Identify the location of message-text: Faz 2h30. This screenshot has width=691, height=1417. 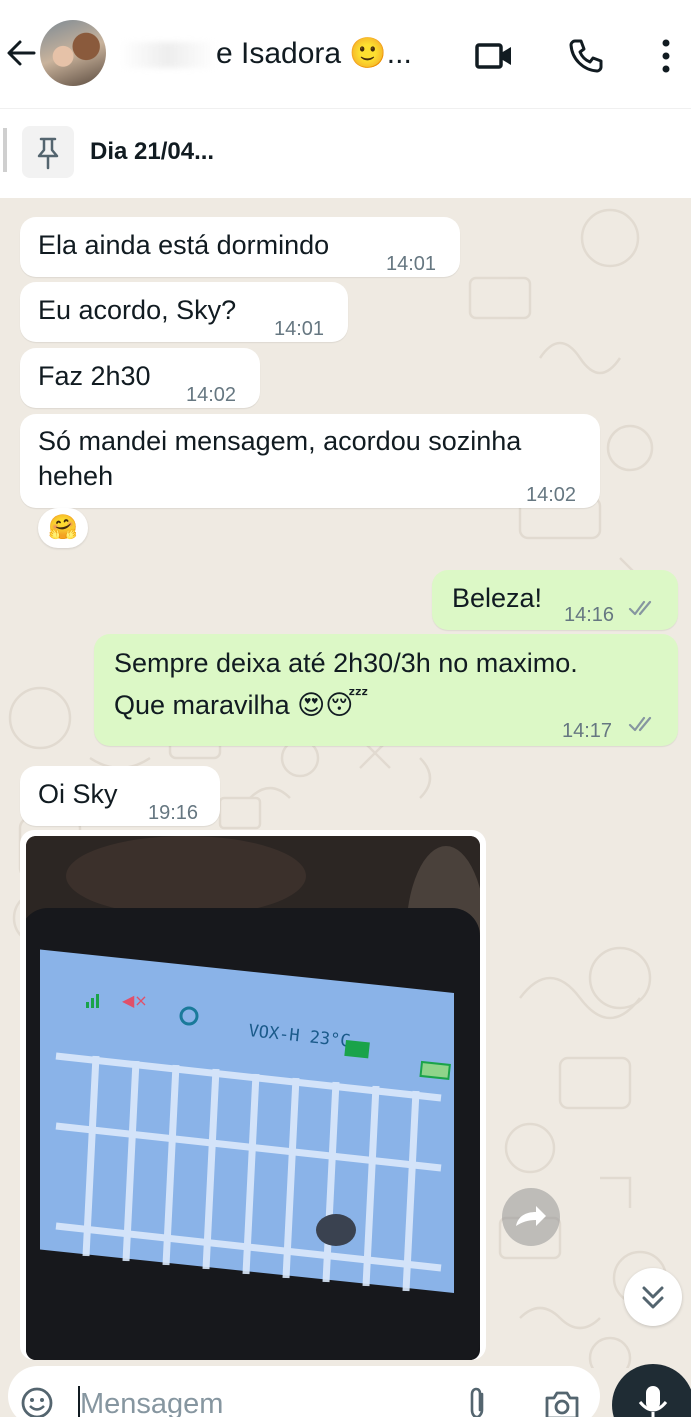
(94, 376).